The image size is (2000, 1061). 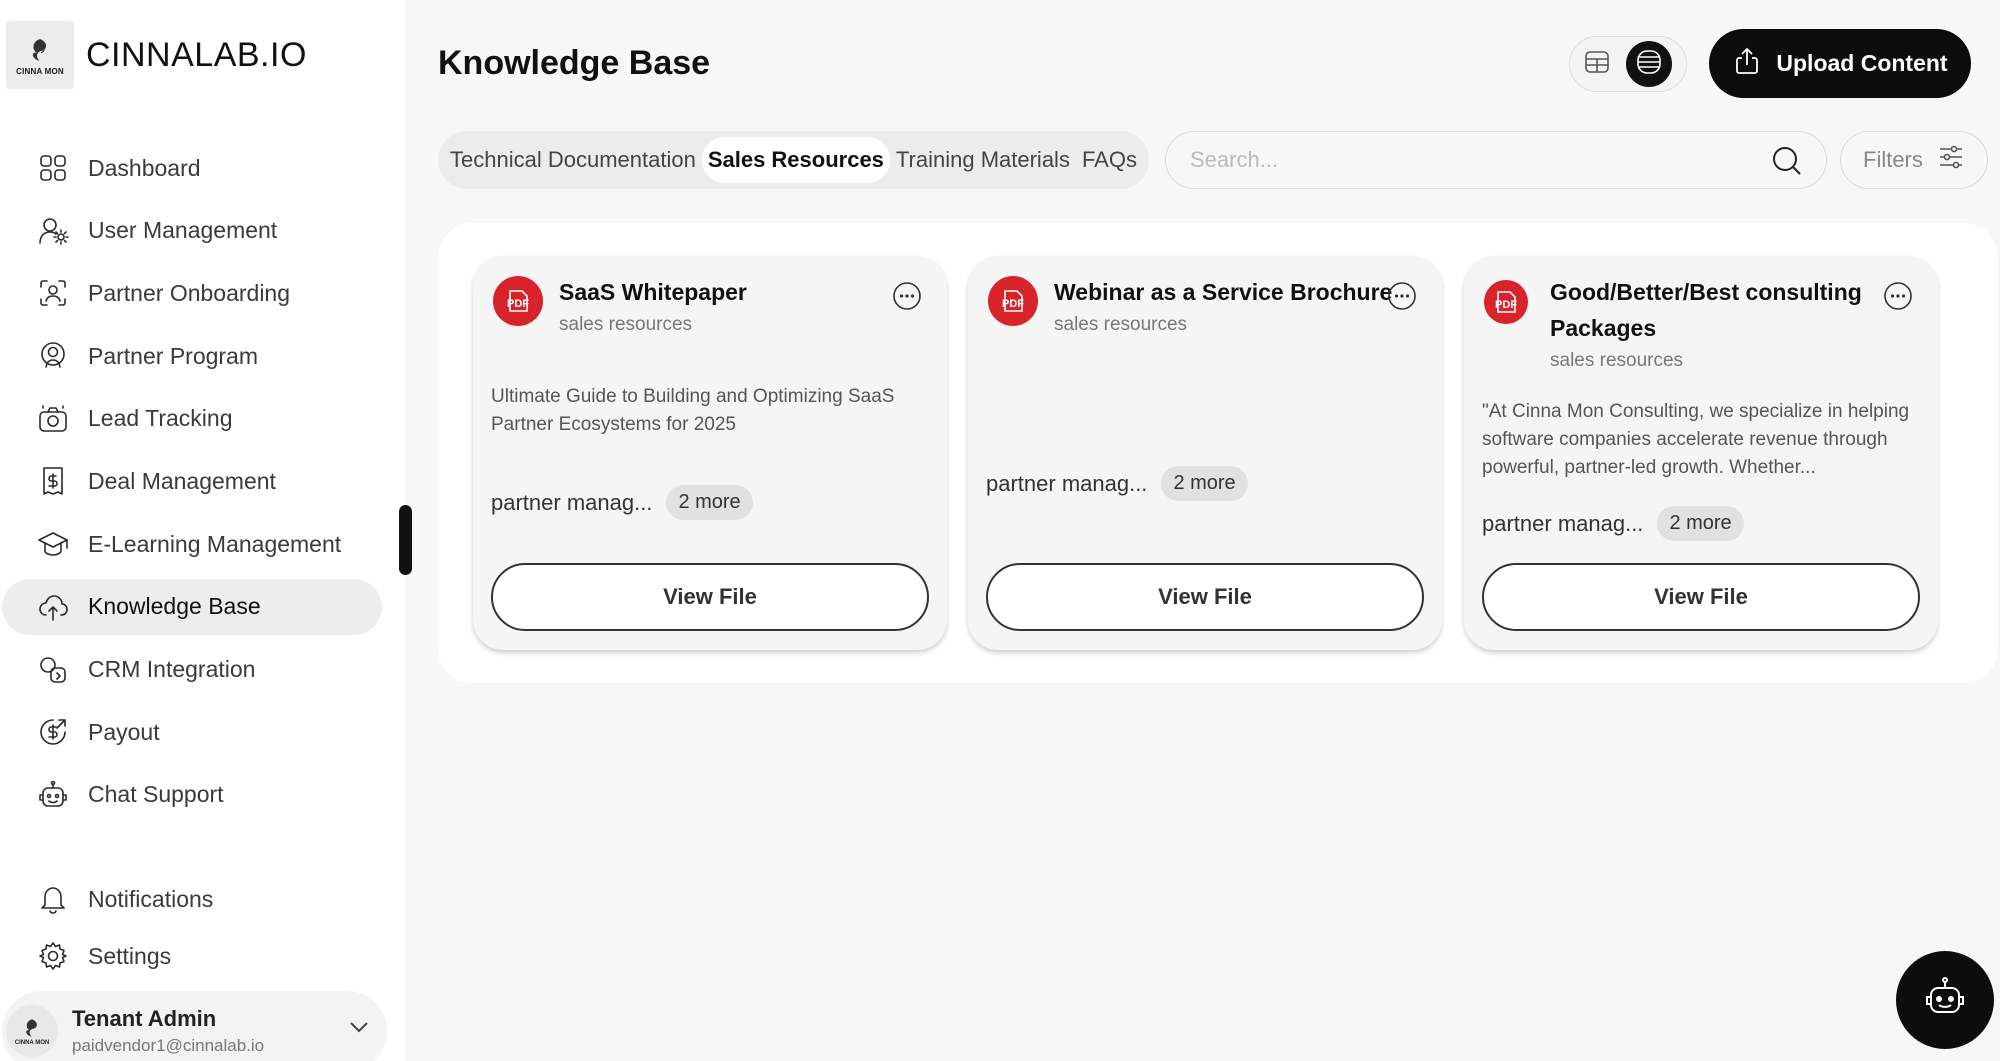 What do you see at coordinates (40, 71) in the screenshot?
I see `brand-logo-text: CINNA MON` at bounding box center [40, 71].